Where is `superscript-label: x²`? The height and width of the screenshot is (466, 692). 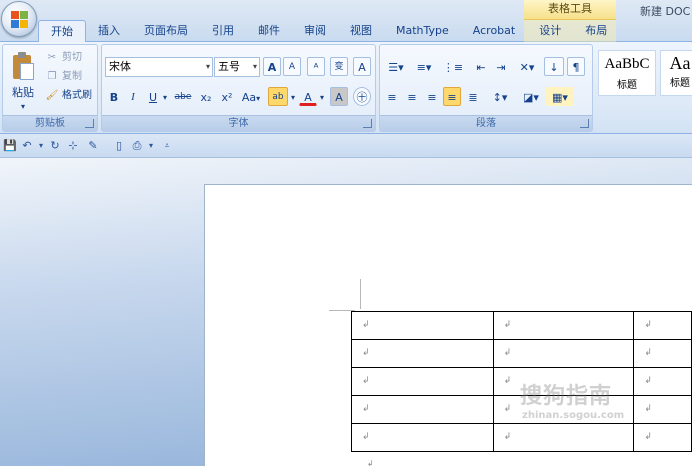 superscript-label: x² is located at coordinates (227, 97).